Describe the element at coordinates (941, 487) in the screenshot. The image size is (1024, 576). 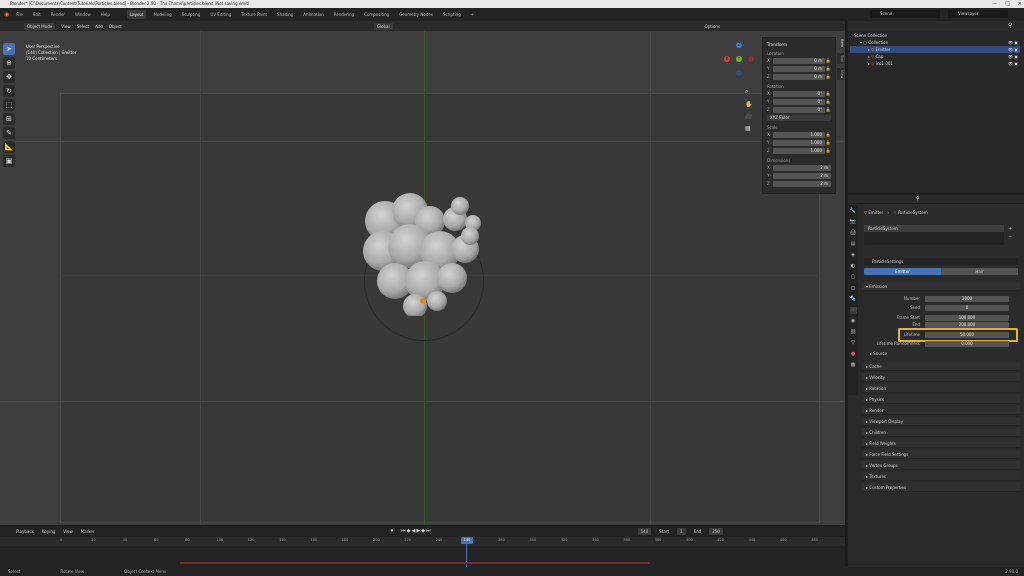
I see `custom-properties-section-header: ▸ Custom Properties` at that location.